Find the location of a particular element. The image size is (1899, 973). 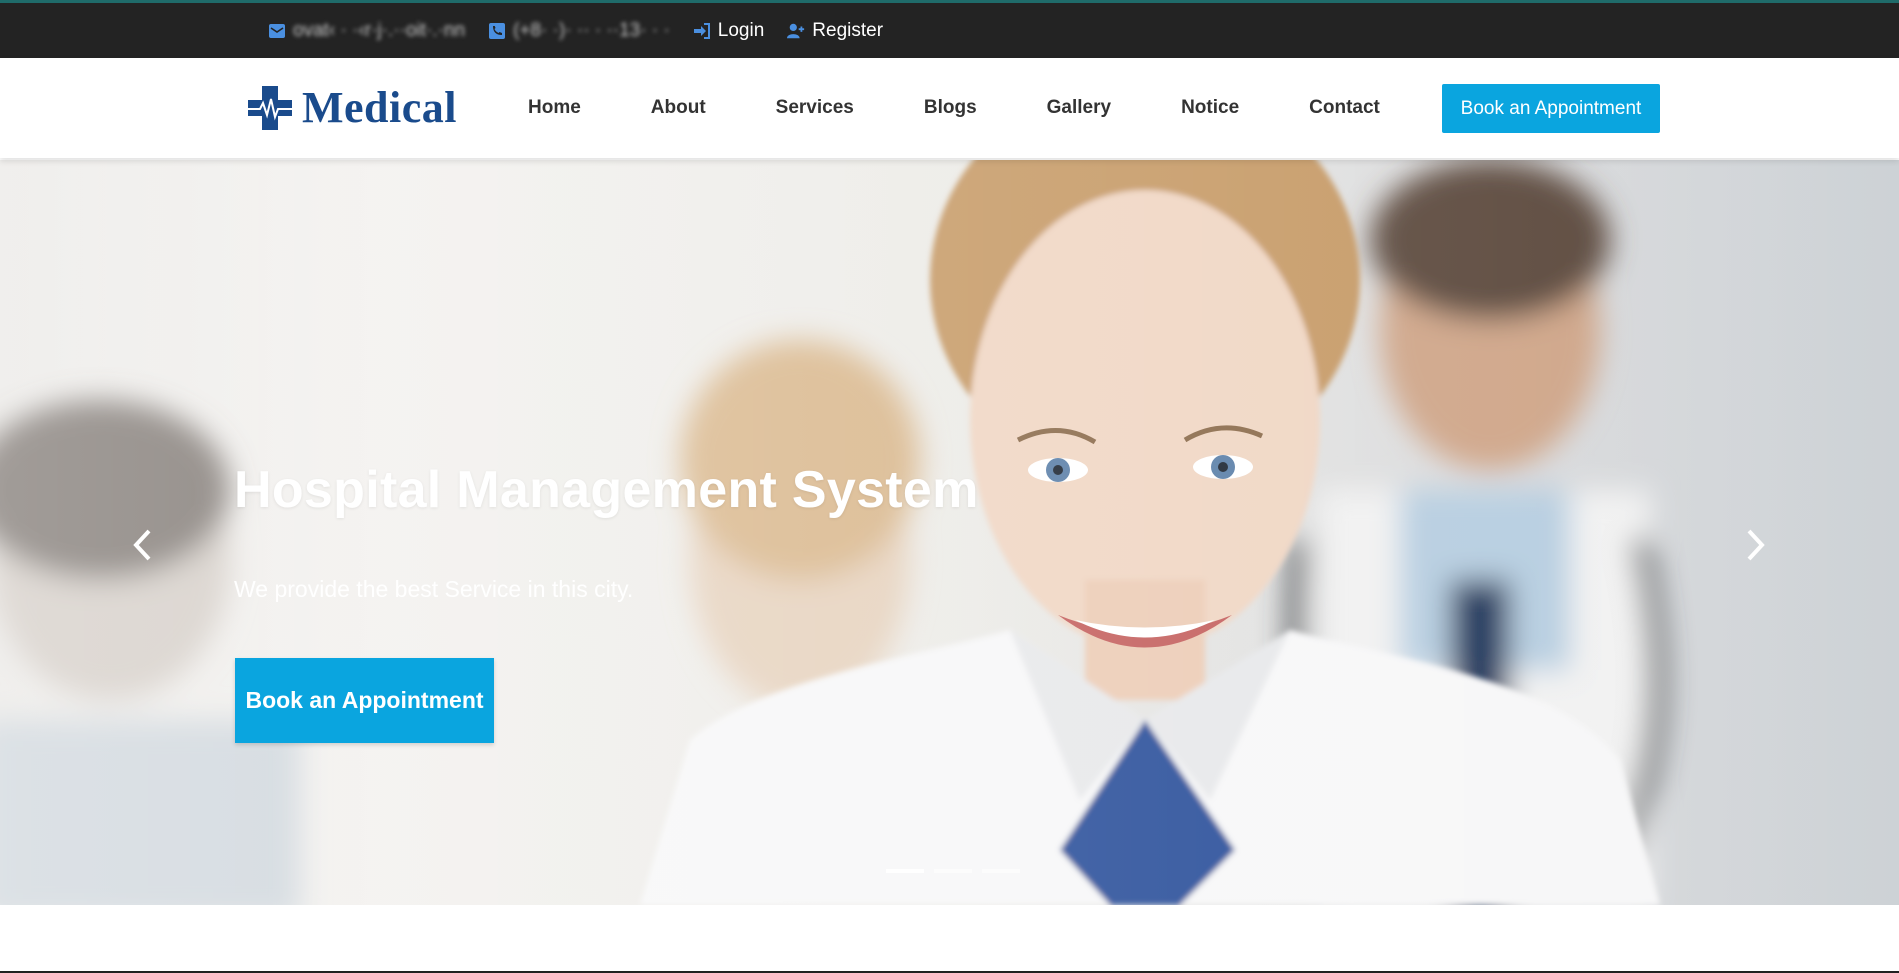

email-text: ovat‹ · ·‹r·j·.··oit·.·nn is located at coordinates (379, 30).